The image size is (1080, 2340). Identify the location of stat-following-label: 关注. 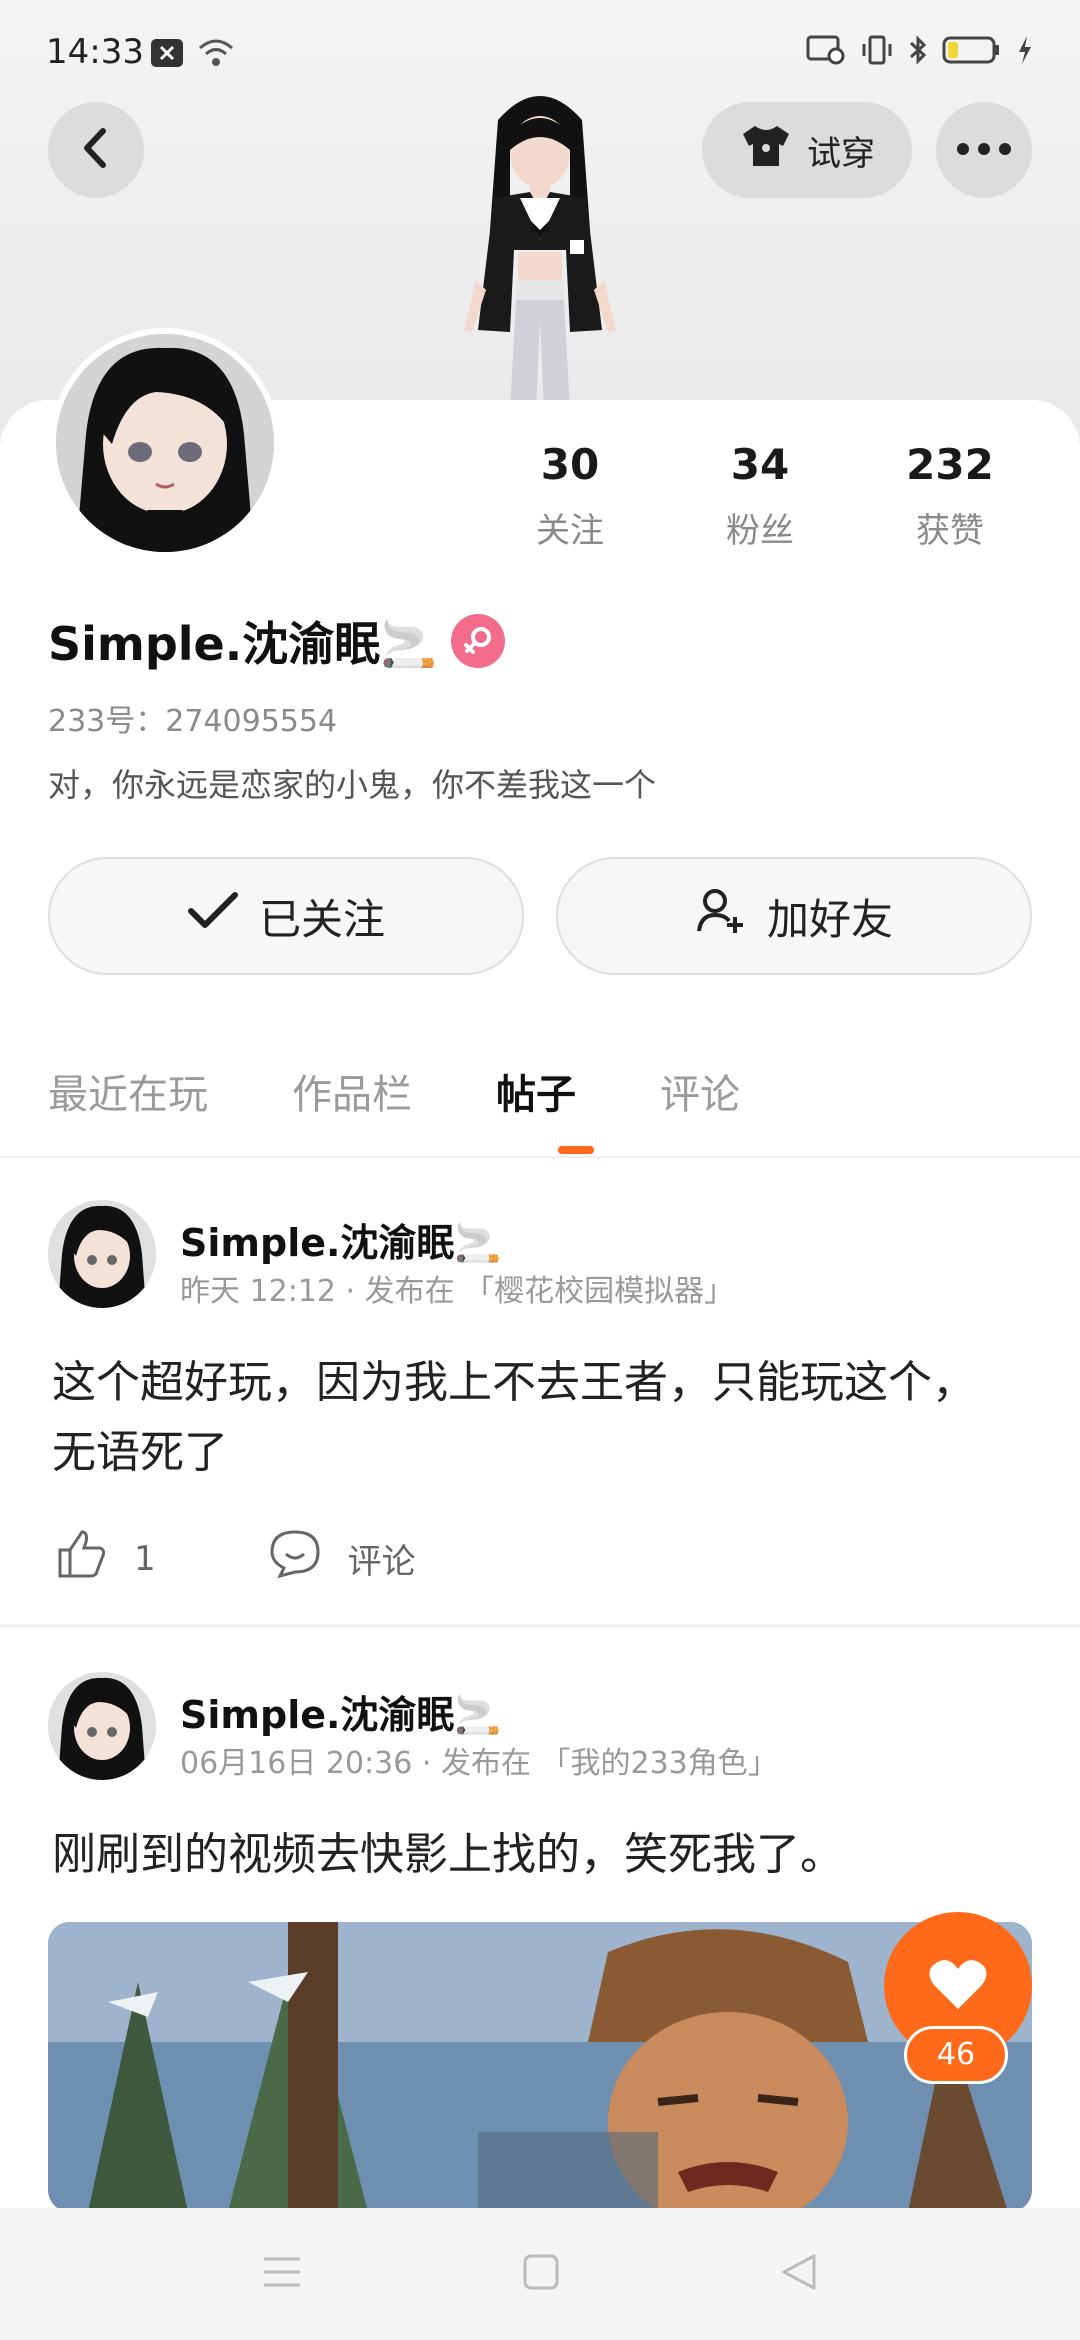
(570, 531).